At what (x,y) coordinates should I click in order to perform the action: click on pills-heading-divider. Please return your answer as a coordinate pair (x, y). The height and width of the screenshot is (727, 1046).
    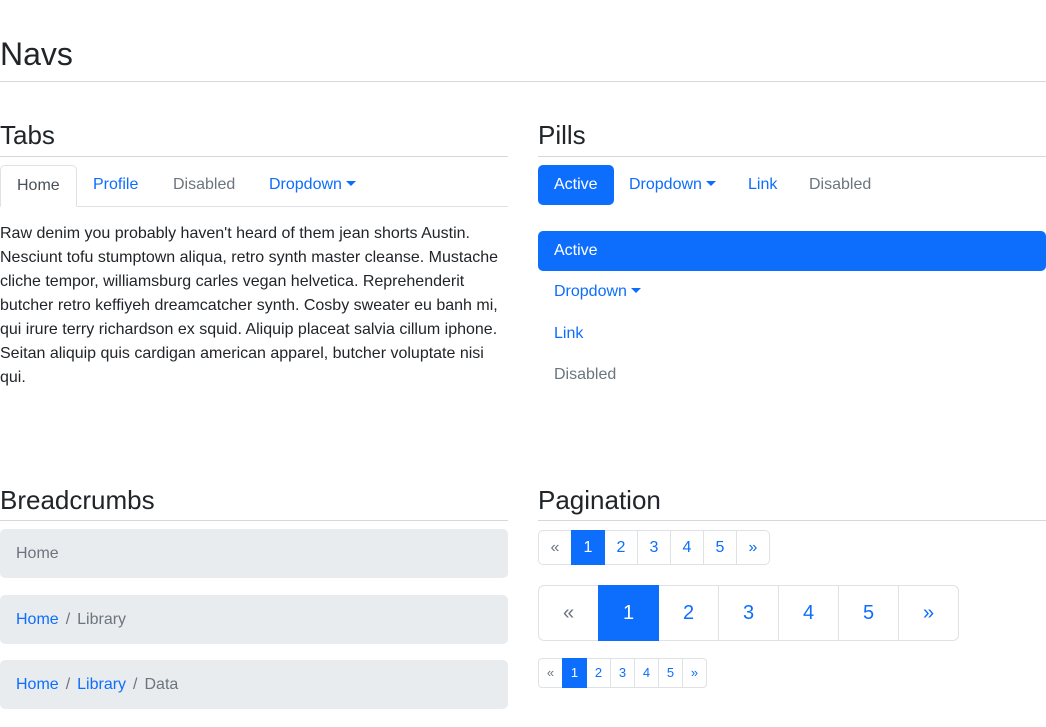
    Looking at the image, I should click on (792, 156).